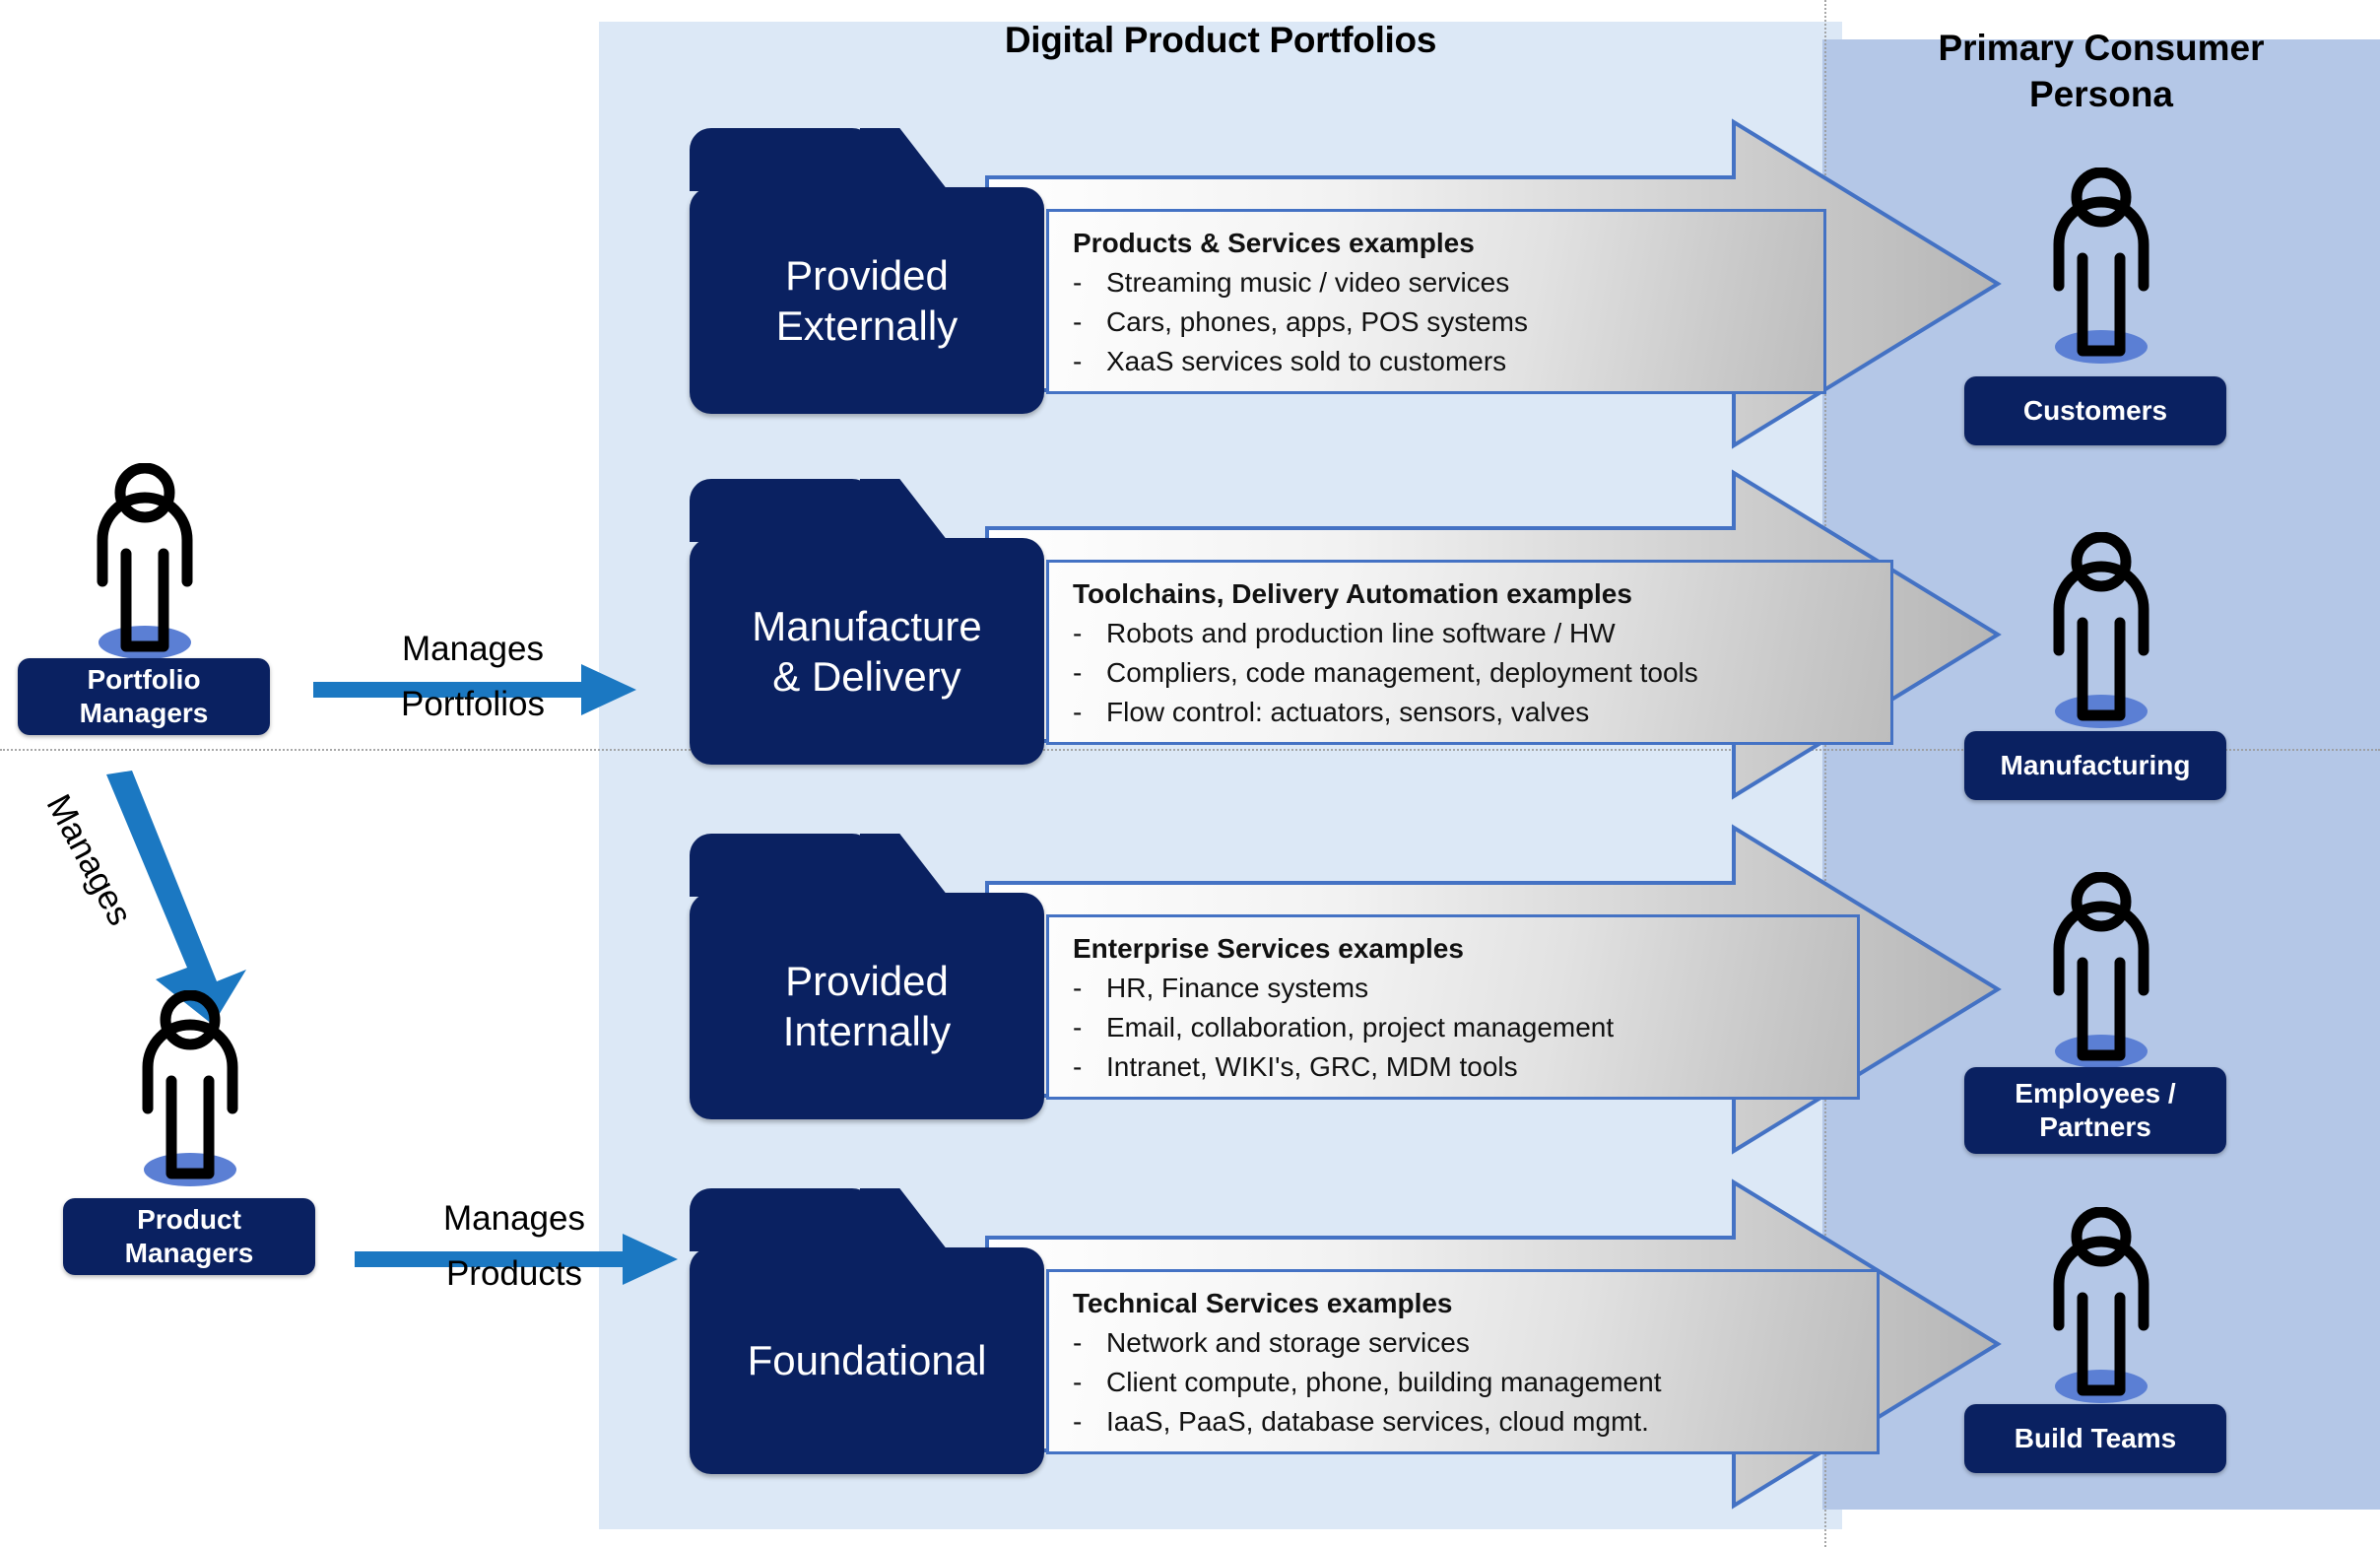 Image resolution: width=2380 pixels, height=1547 pixels. I want to click on bullet-text: Intranet, WIKI's, GRC, MDM tools, so click(1312, 1066).